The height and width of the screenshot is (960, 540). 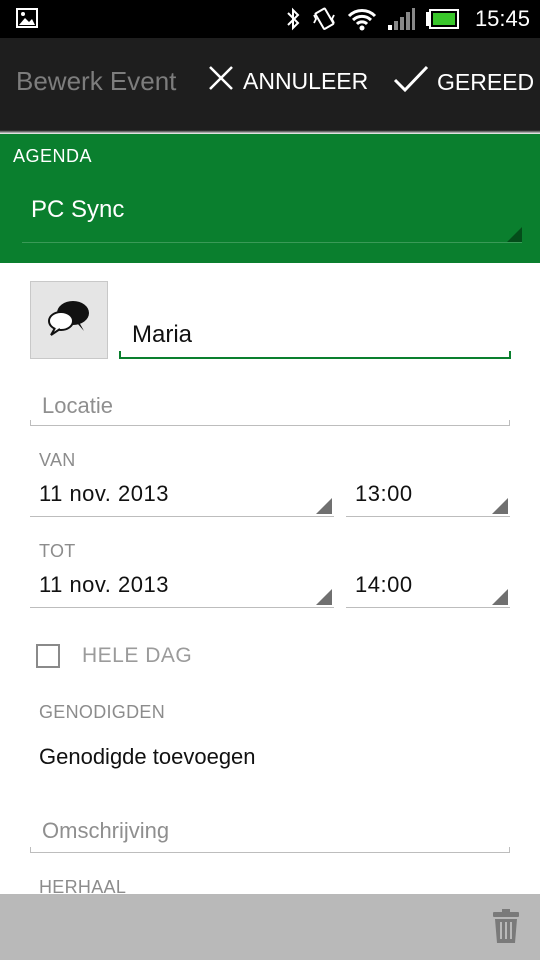 What do you see at coordinates (27, 18) in the screenshot?
I see `image-icon` at bounding box center [27, 18].